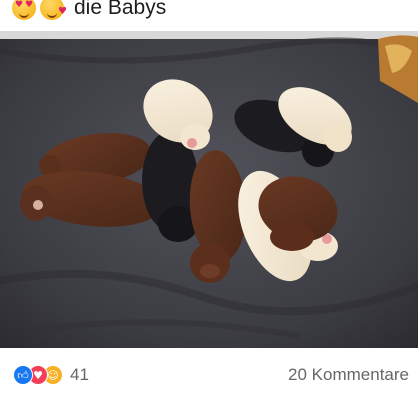  What do you see at coordinates (348, 375) in the screenshot?
I see `comments-count-link: 20 Kommentare` at bounding box center [348, 375].